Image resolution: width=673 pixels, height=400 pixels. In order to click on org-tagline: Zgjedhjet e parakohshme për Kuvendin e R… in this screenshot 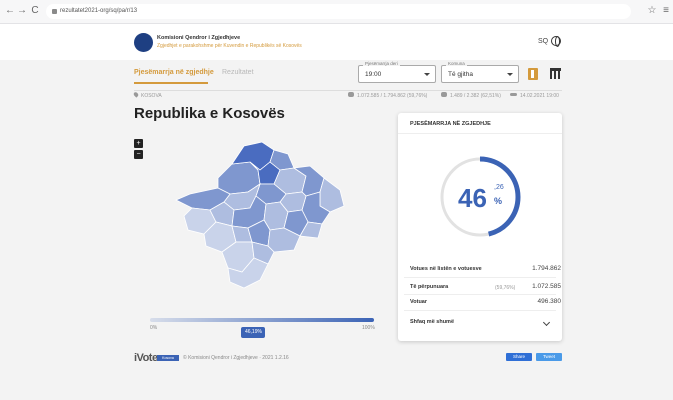, I will do `click(229, 46)`.